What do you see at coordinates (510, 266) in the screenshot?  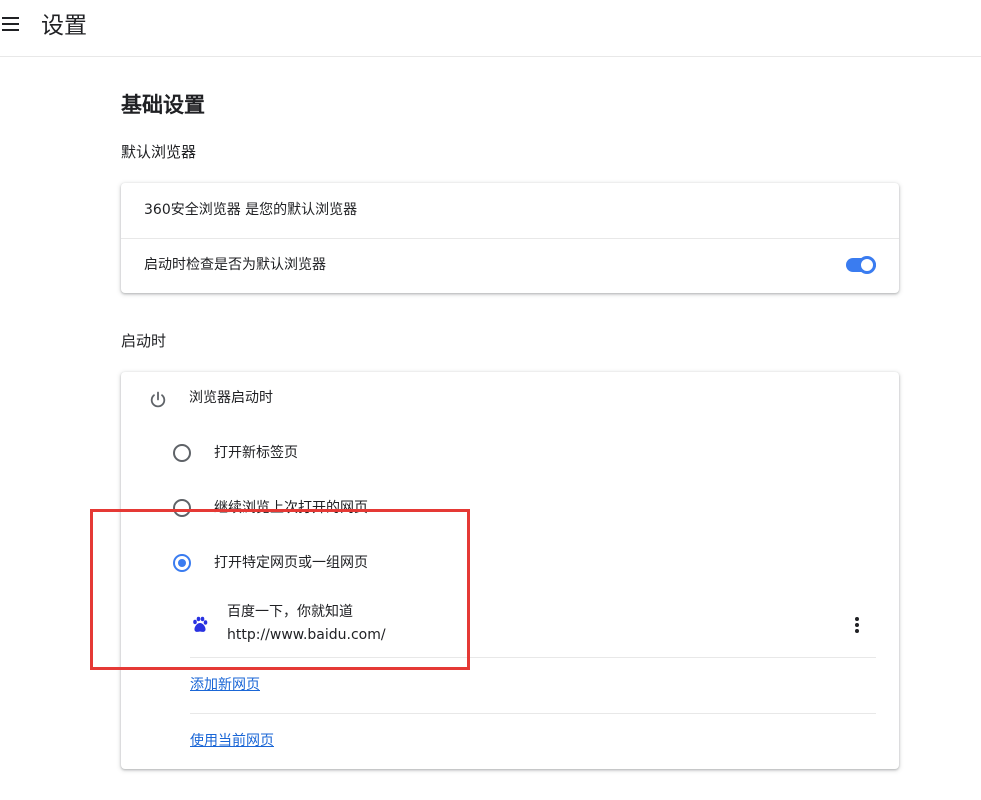 I see `check-default-row: 启动时检查是否为默认浏览器` at bounding box center [510, 266].